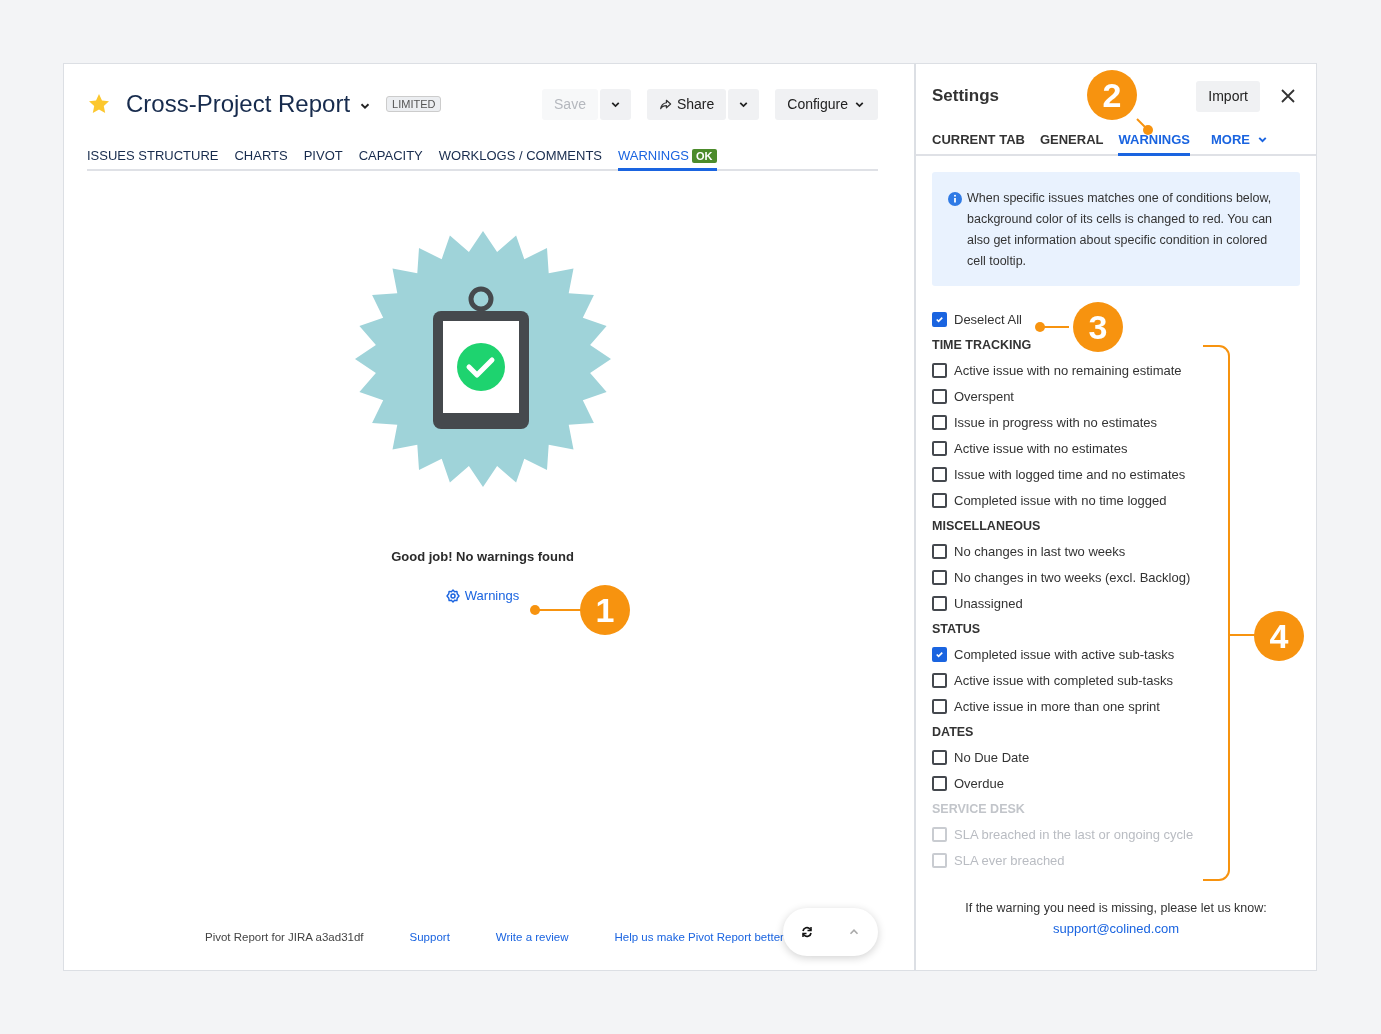  I want to click on tab-label: ISSUES STRUCTURE, so click(153, 155).